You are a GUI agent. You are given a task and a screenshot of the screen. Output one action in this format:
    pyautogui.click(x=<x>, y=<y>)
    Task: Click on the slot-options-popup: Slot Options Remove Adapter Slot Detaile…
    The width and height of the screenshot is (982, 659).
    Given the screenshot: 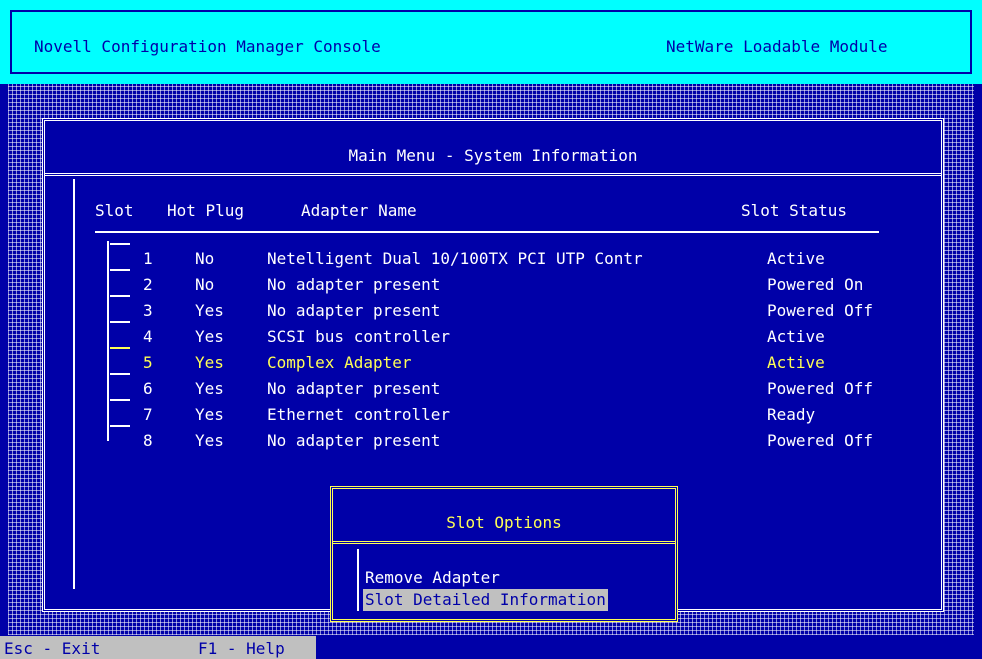 What is the action you would take?
    pyautogui.click(x=504, y=554)
    